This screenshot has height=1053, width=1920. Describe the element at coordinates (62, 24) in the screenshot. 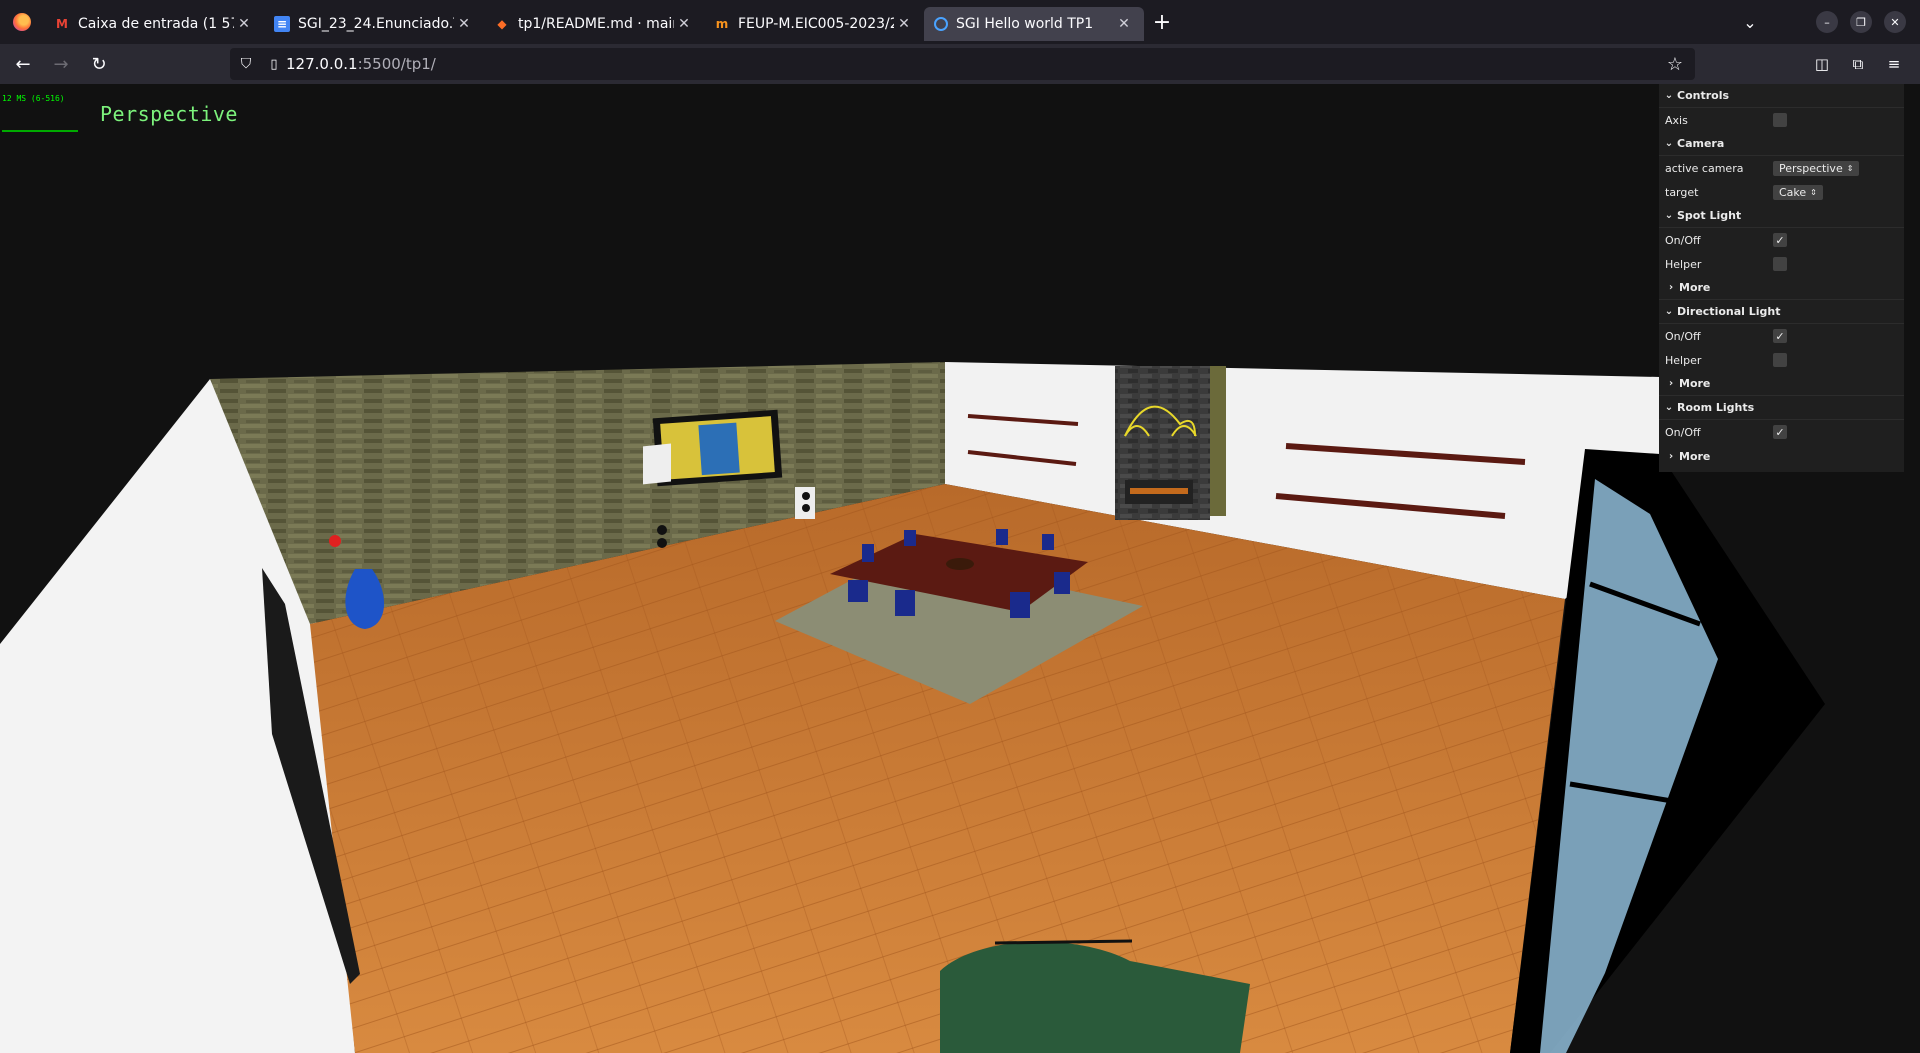

I see `gmail-icon: M` at that location.